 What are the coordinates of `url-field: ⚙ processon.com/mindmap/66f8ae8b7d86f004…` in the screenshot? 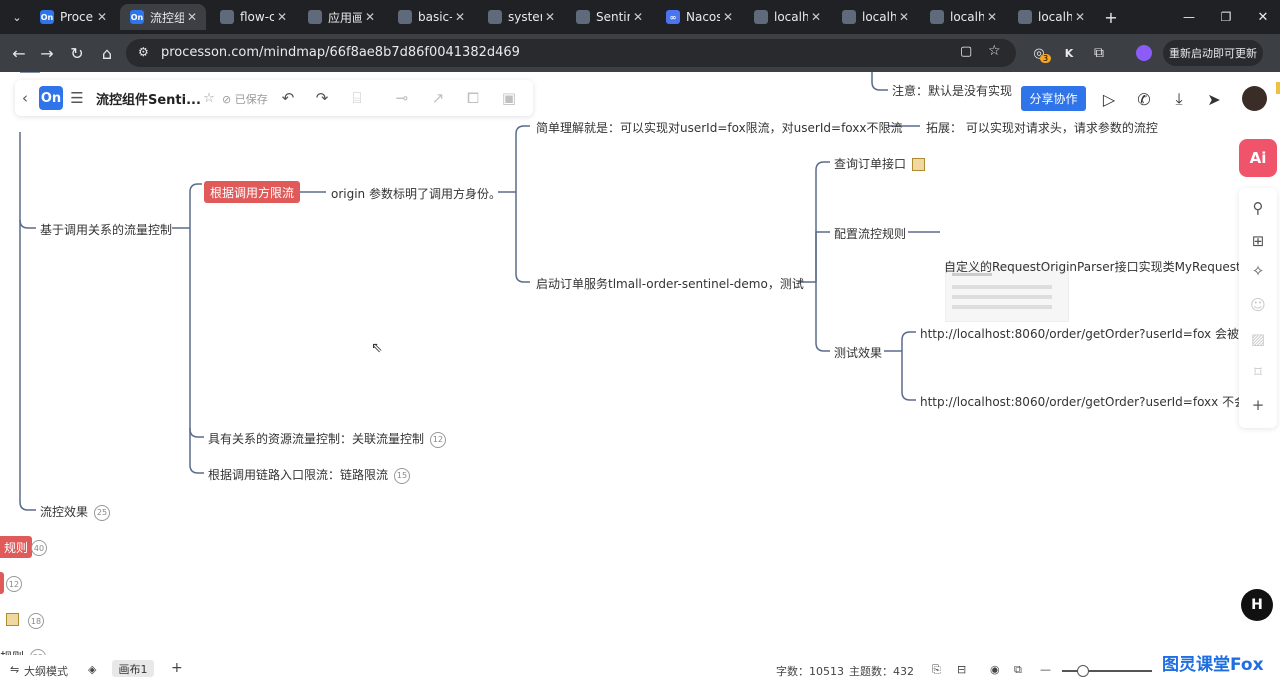 It's located at (571, 53).